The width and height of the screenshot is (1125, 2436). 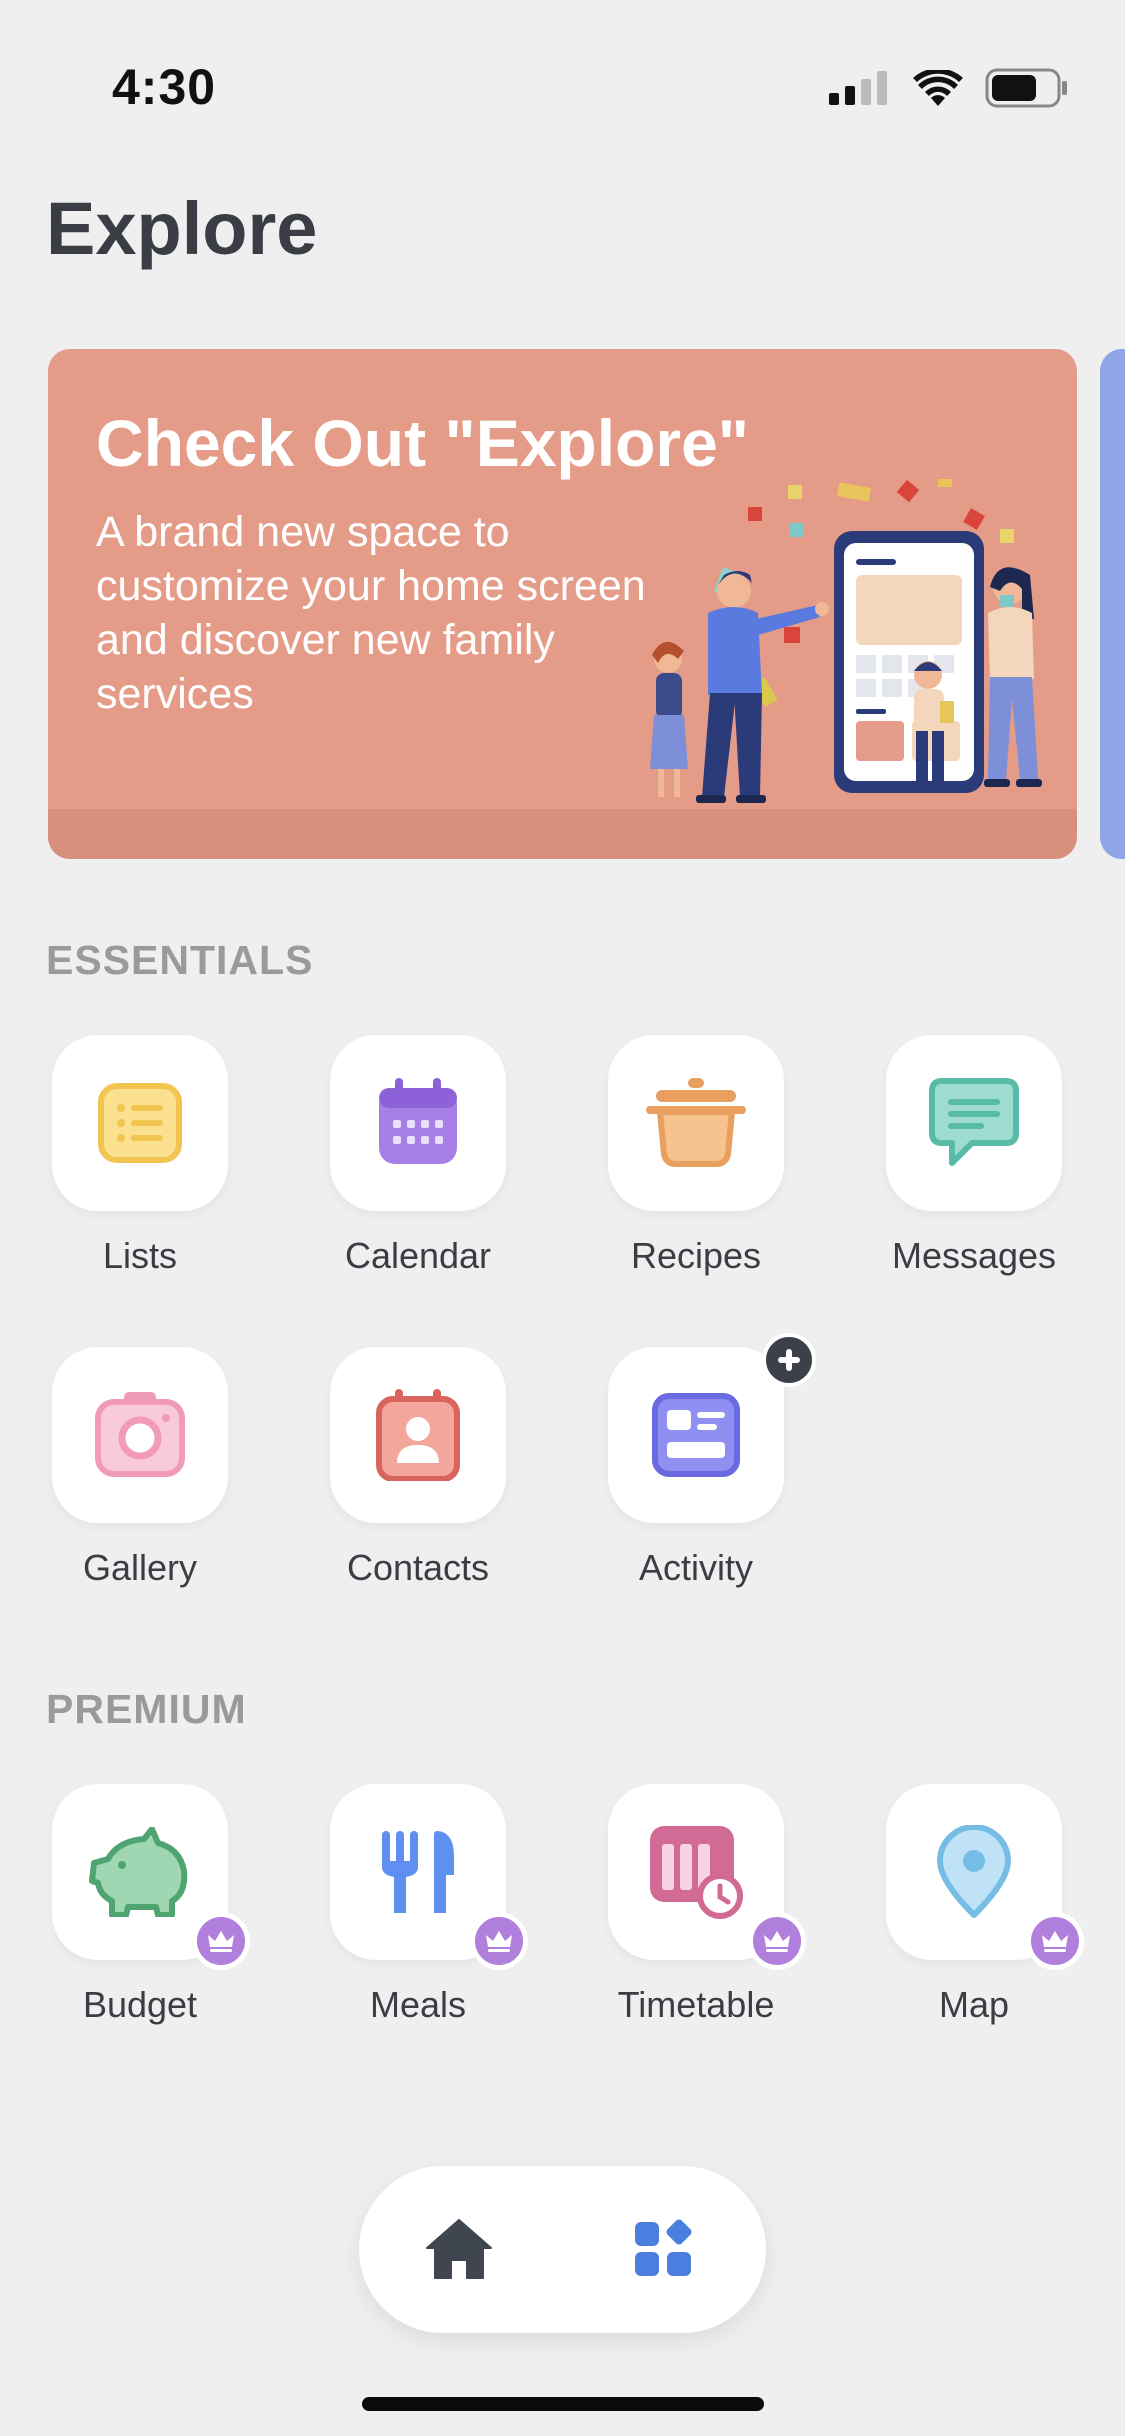 What do you see at coordinates (140, 2004) in the screenshot?
I see `item-label: Budget` at bounding box center [140, 2004].